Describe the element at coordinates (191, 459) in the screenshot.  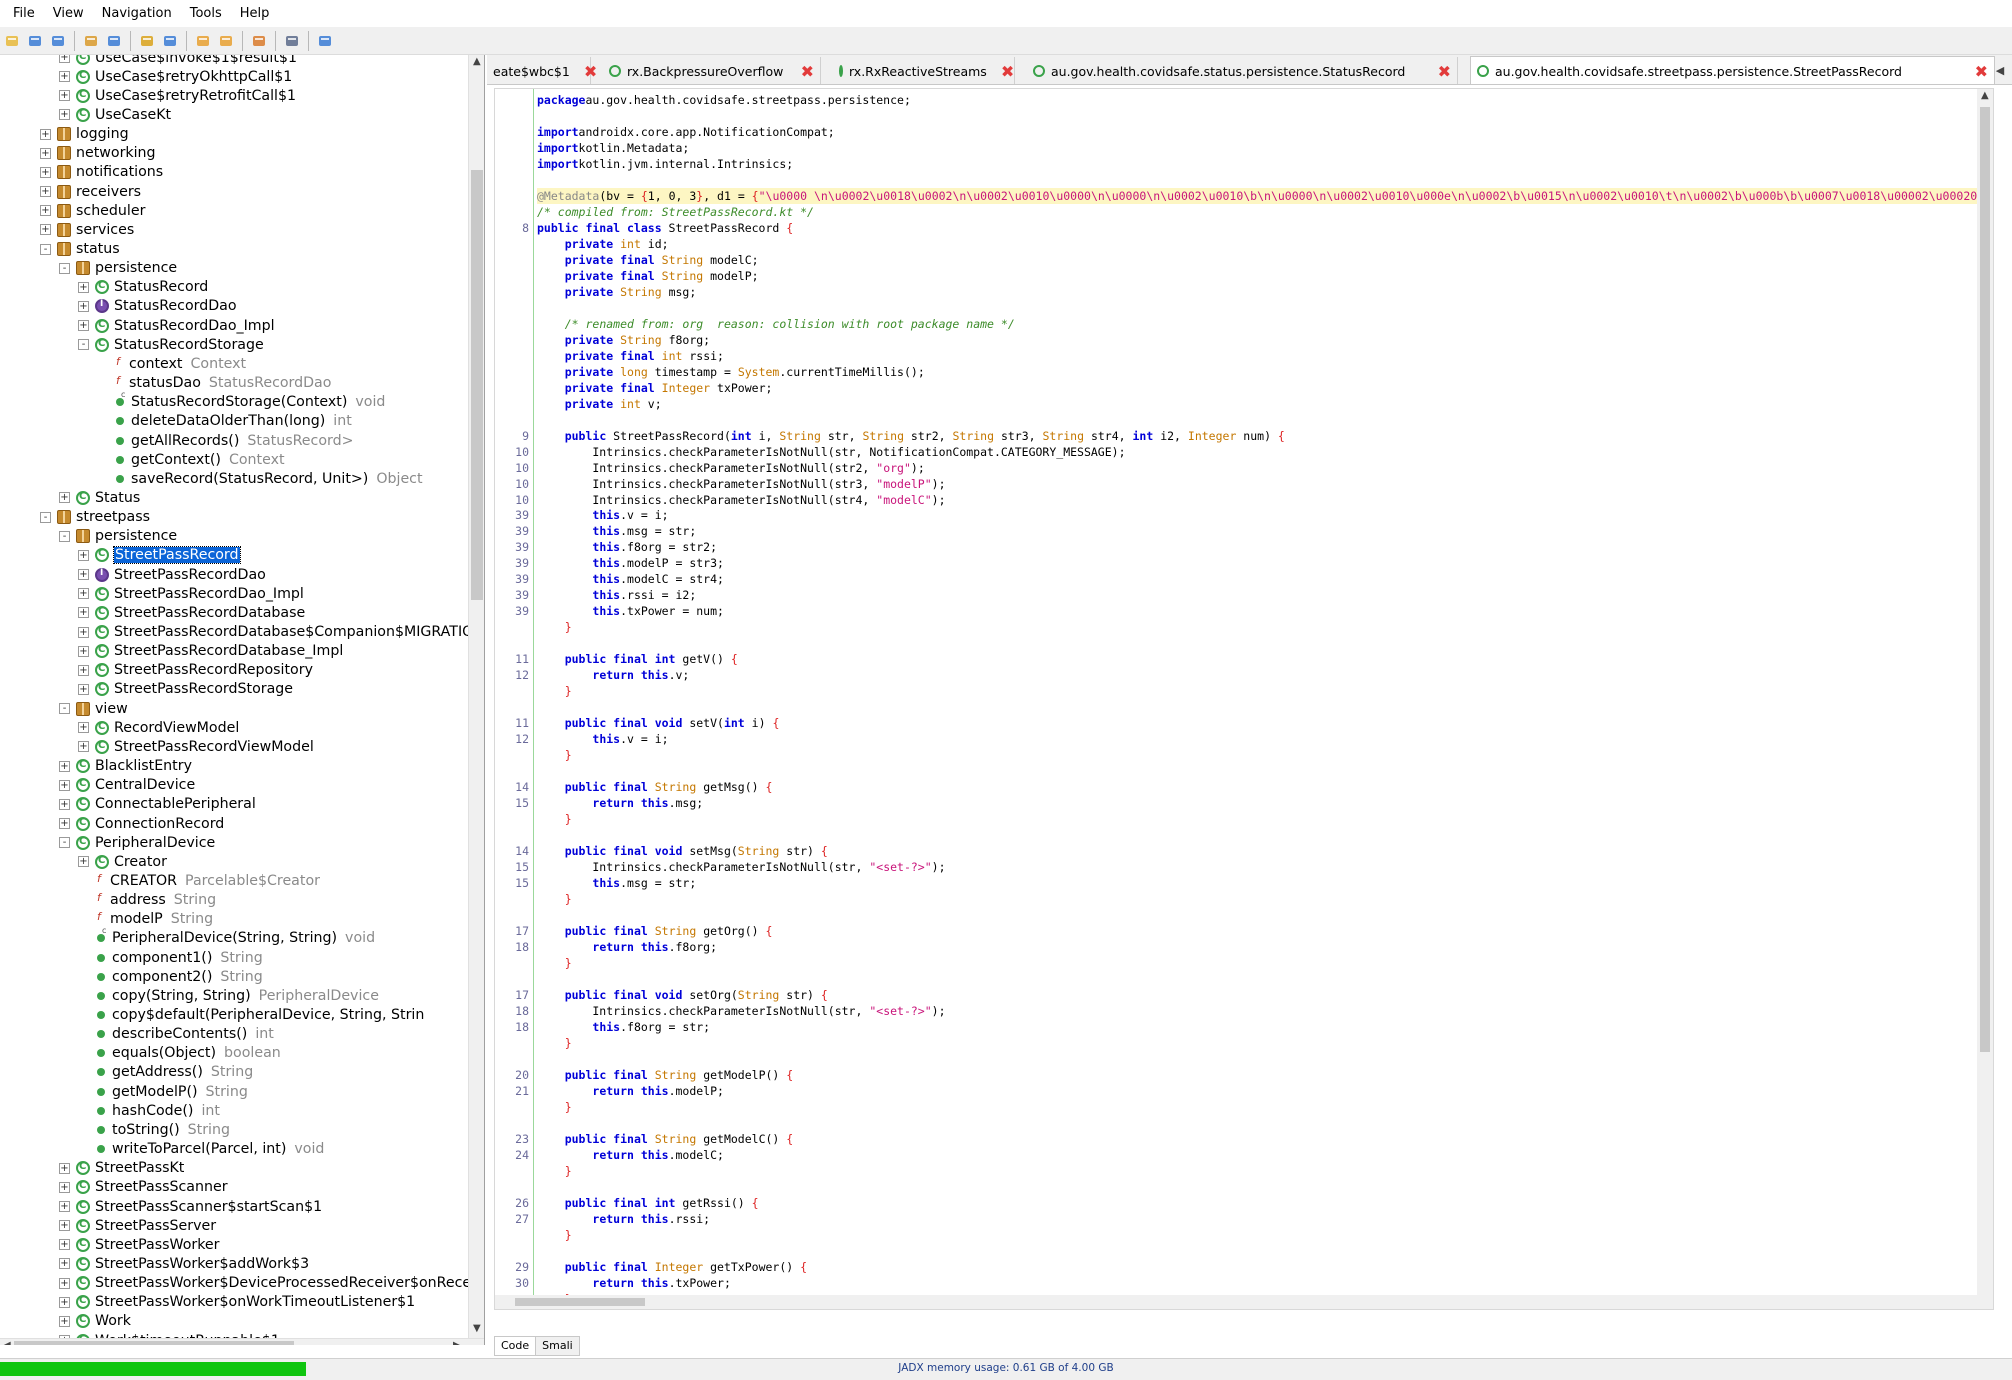
I see `tree-node: getContext() Context` at that location.